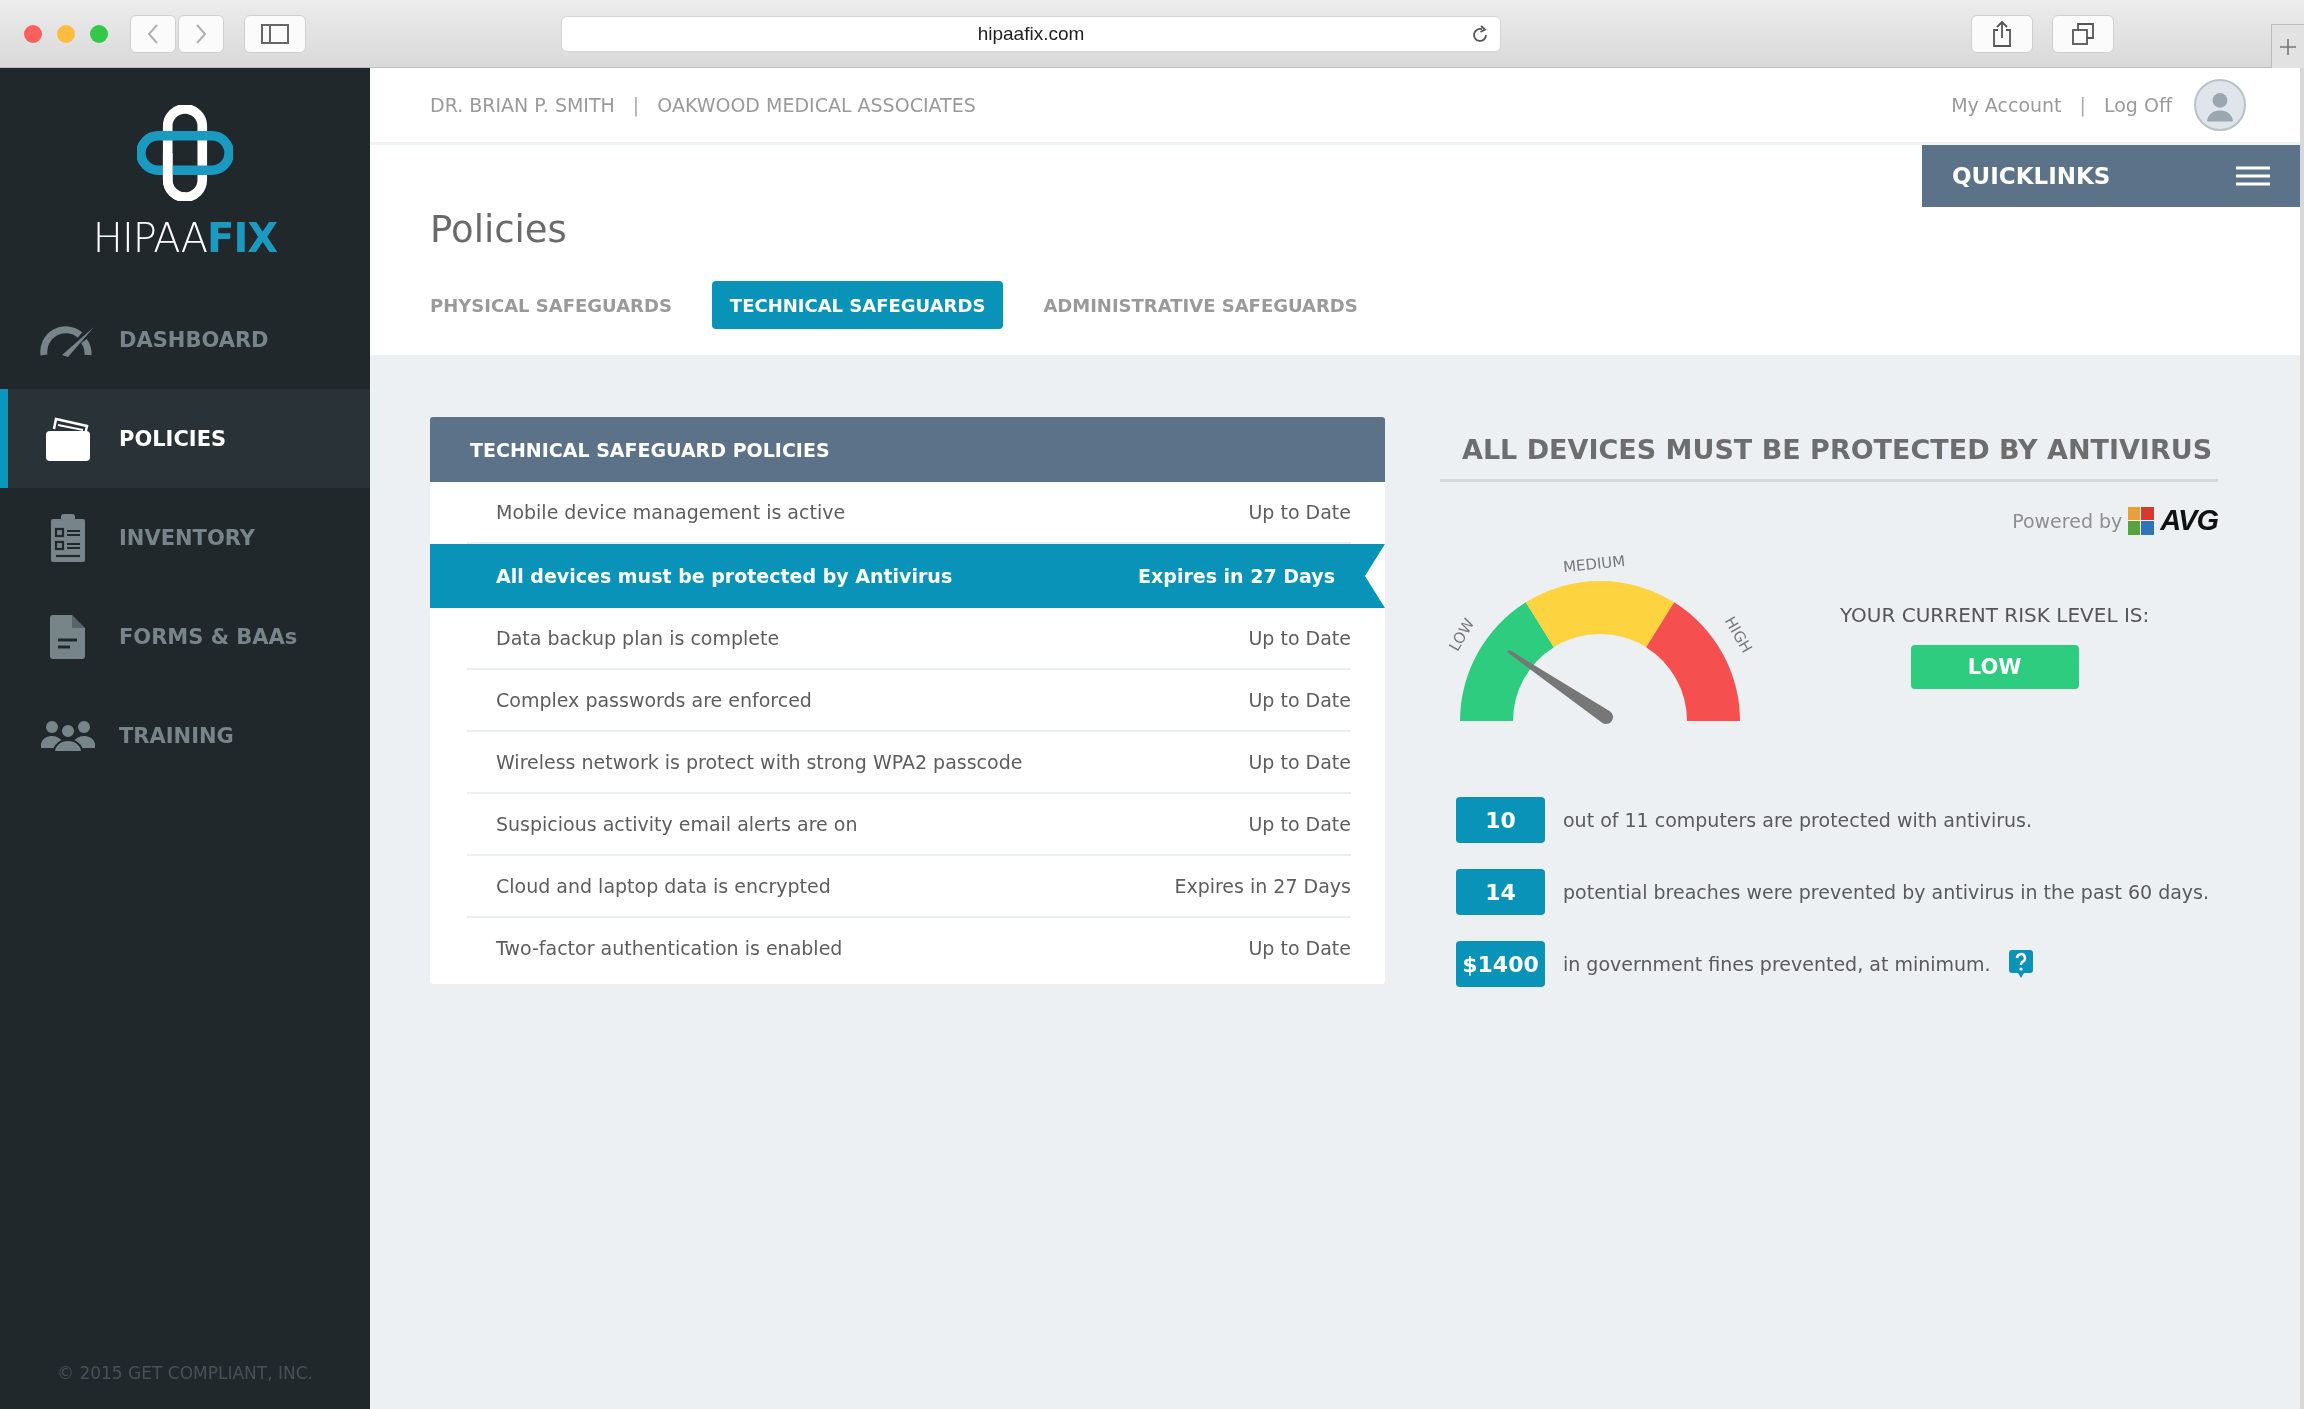 Image resolution: width=2304 pixels, height=1409 pixels. I want to click on doctor-name: DR. BRIAN P. SMITH, so click(522, 105).